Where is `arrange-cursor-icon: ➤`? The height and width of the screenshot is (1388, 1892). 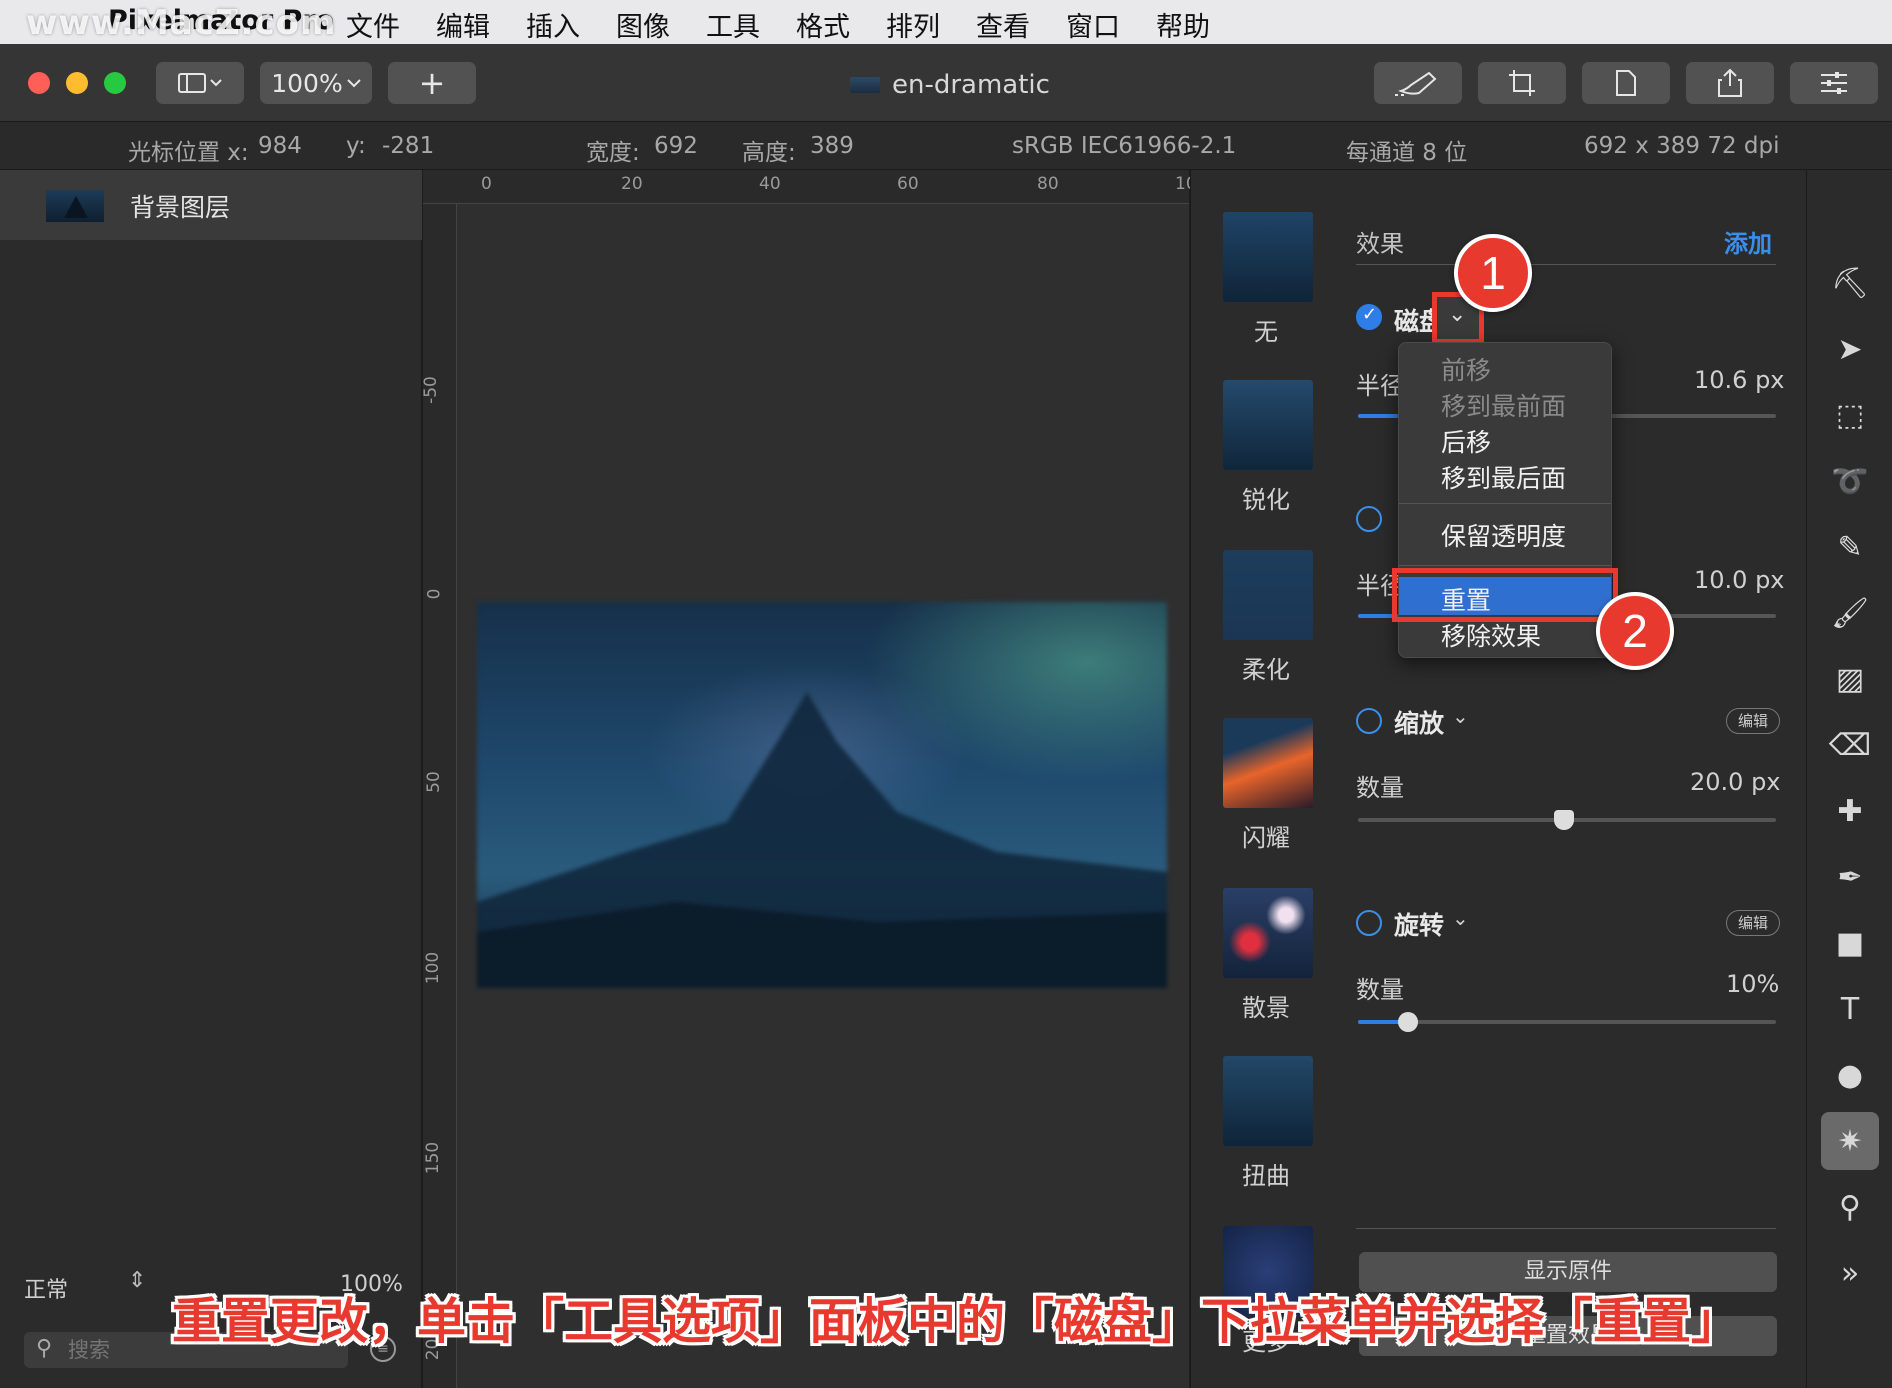
arrange-cursor-icon: ➤ is located at coordinates (1850, 349).